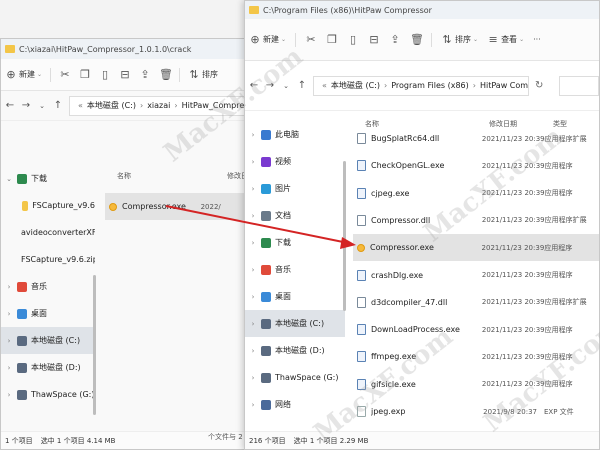 This screenshot has height=450, width=600. What do you see at coordinates (257, 224) in the screenshot?
I see `arrow-line` at bounding box center [257, 224].